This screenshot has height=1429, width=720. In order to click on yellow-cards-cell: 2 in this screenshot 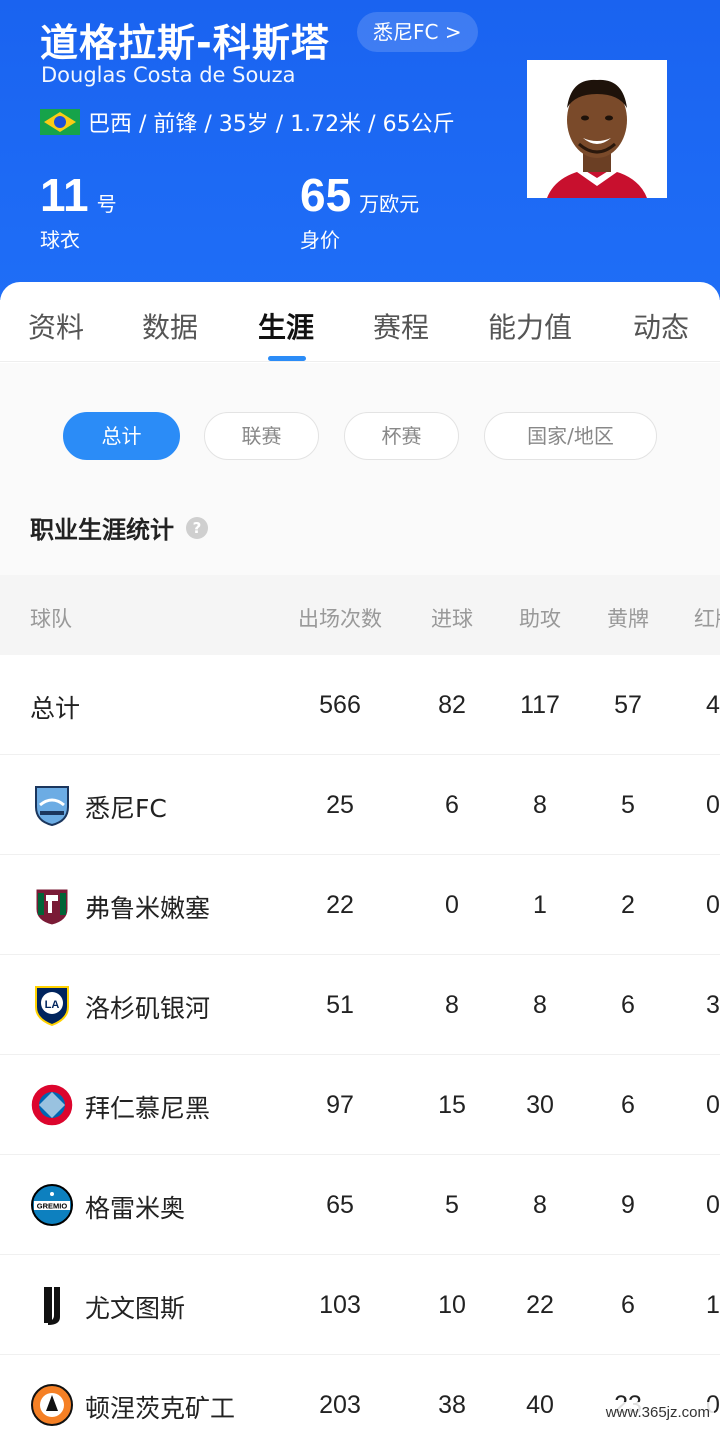, I will do `click(628, 905)`.